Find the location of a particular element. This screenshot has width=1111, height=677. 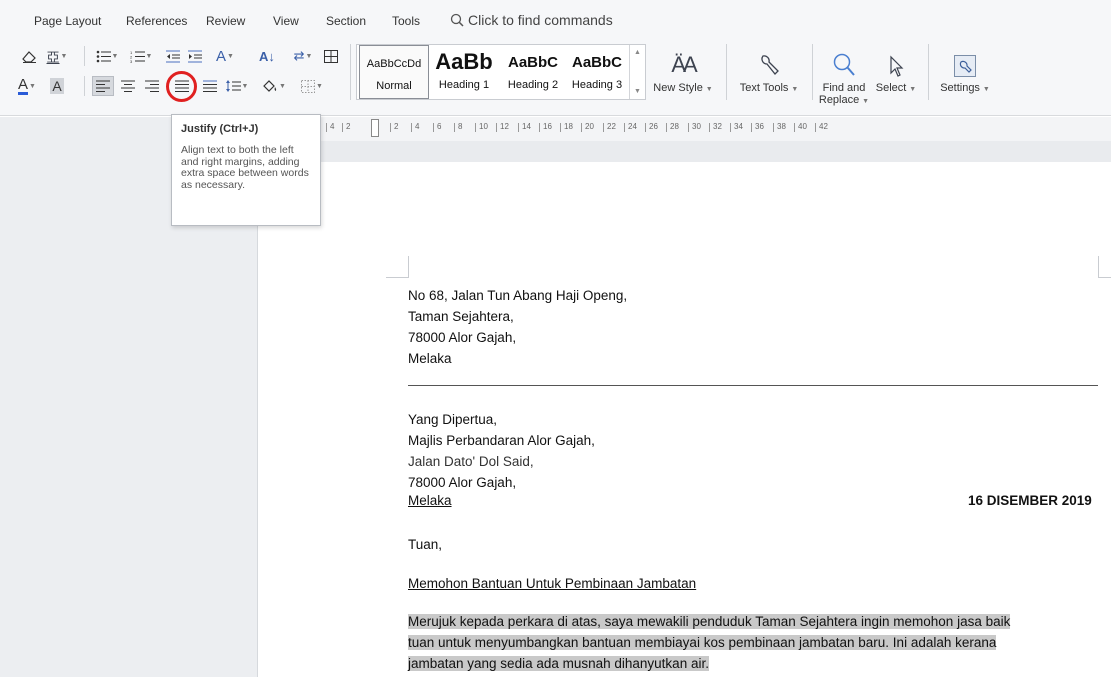

style-heading-3: AaBbC Heading 3 is located at coordinates (597, 72).